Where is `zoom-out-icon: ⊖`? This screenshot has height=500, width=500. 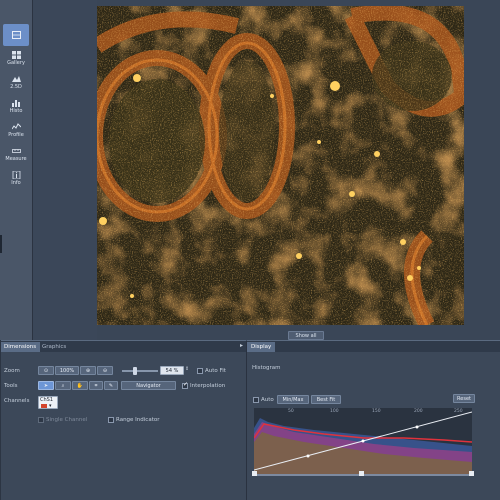 zoom-out-icon: ⊖ is located at coordinates (105, 371).